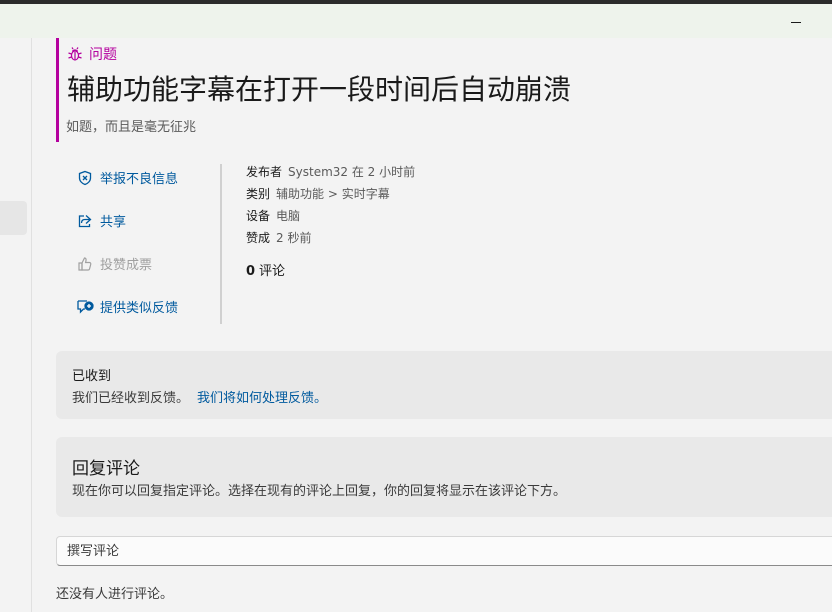  I want to click on minimize-icon, so click(796, 22).